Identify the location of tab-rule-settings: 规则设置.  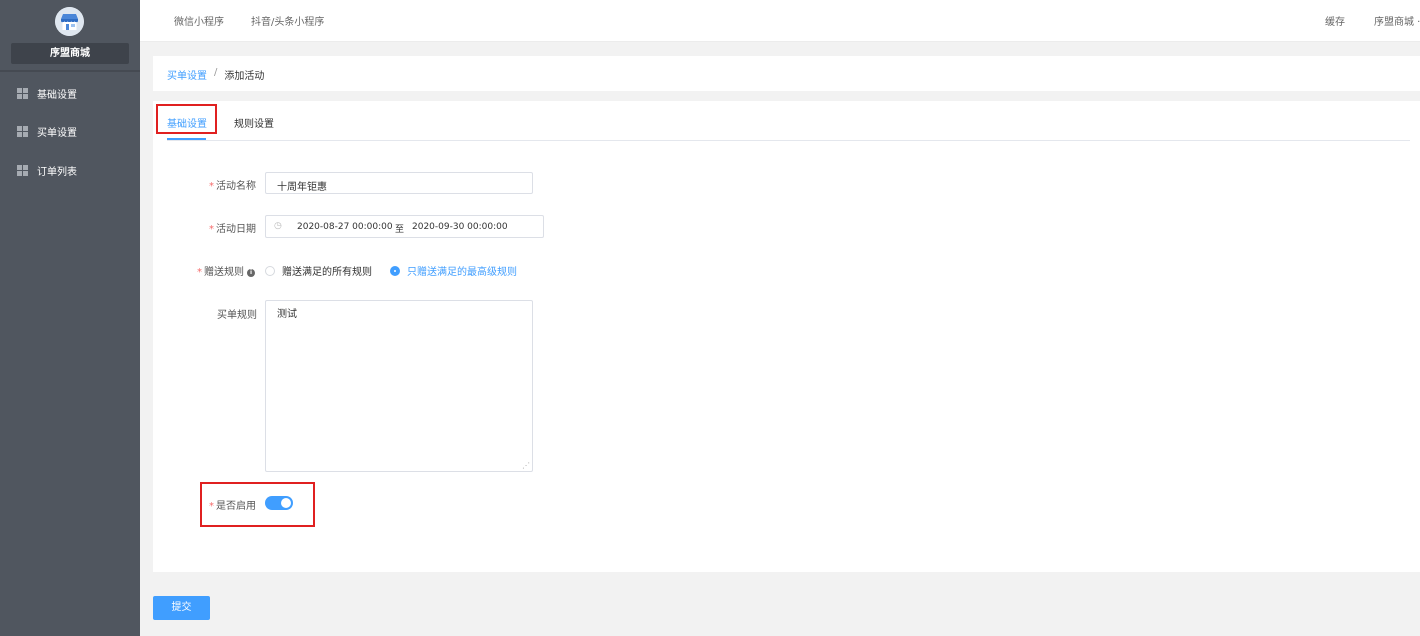
(254, 122).